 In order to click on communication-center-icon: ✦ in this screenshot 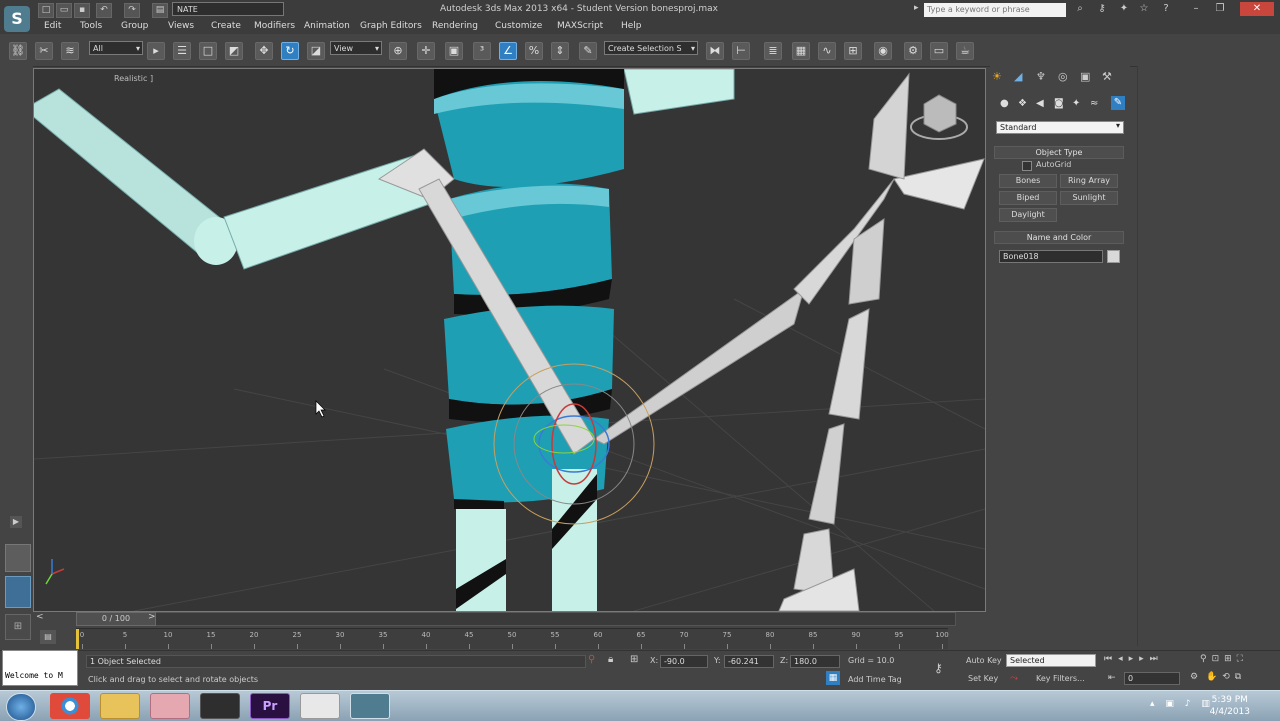, I will do `click(1124, 9)`.